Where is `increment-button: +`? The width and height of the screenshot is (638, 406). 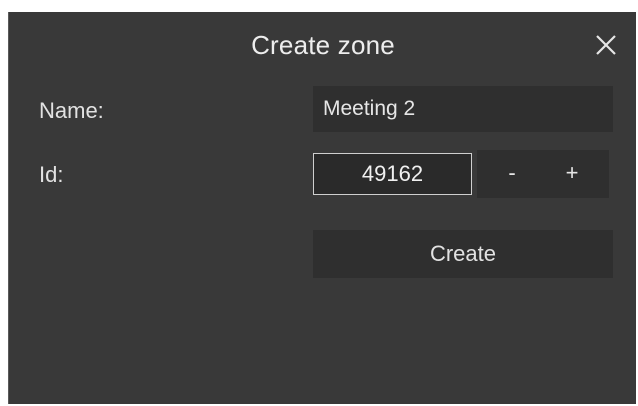
increment-button: + is located at coordinates (572, 174).